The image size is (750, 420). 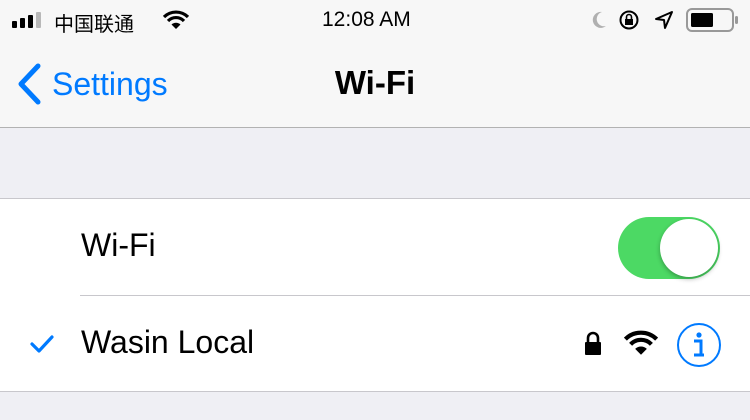 I want to click on network-name: Wasin Local, so click(x=168, y=342).